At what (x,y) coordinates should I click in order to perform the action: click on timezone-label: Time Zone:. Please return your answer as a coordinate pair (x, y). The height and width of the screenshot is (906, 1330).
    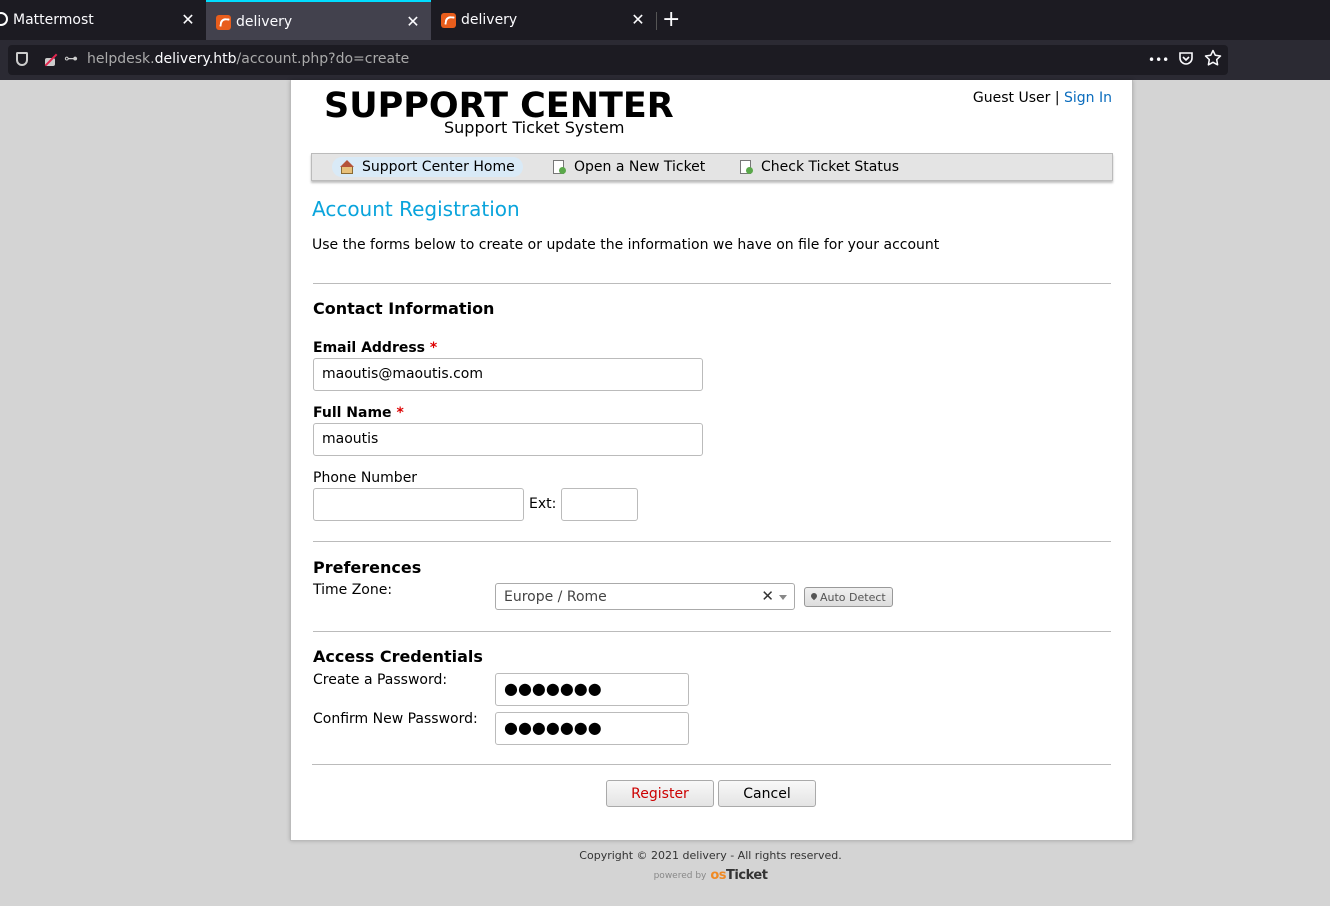
    Looking at the image, I should click on (353, 590).